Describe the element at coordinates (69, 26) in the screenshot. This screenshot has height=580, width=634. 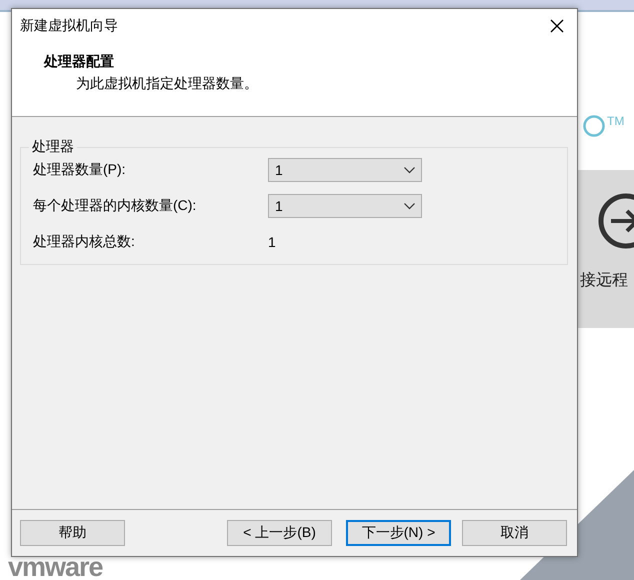
I see `window-title: 新建虚拟机向导` at that location.